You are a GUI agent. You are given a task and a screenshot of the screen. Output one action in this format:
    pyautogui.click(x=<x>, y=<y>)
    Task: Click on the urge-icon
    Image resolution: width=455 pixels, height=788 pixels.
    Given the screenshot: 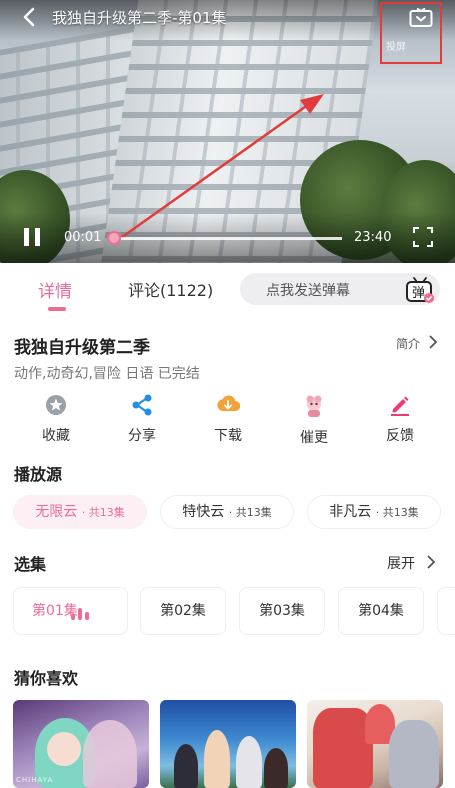 What is the action you would take?
    pyautogui.click(x=314, y=406)
    